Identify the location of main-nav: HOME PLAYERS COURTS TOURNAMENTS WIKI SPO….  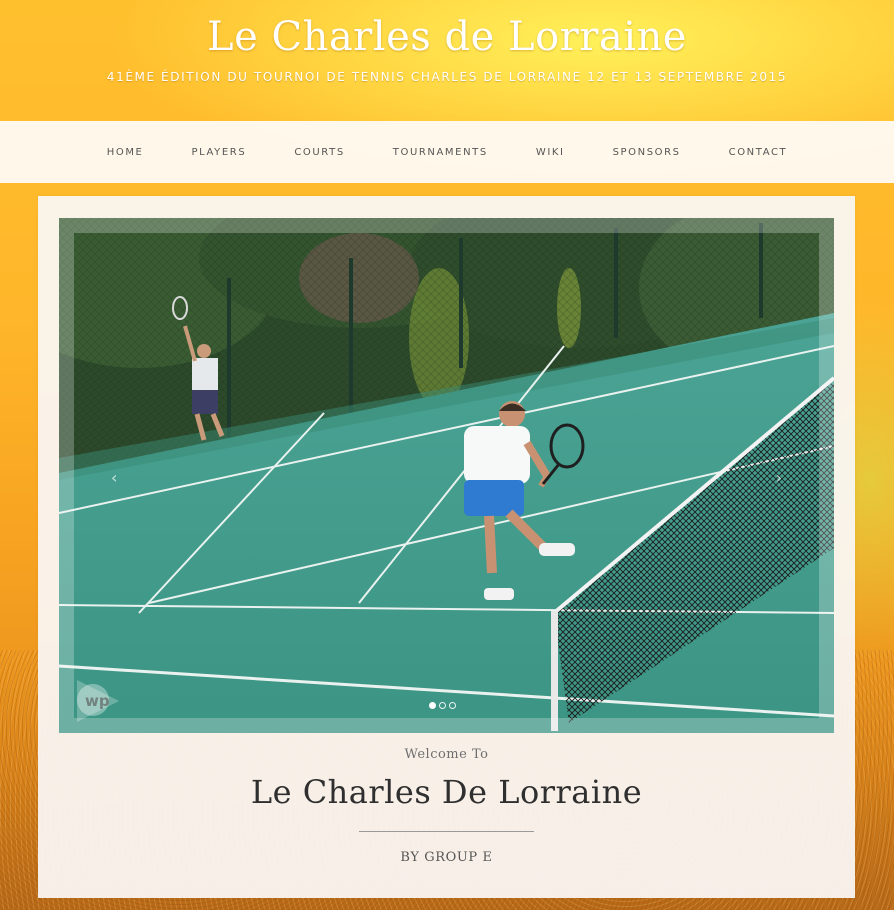
(447, 152).